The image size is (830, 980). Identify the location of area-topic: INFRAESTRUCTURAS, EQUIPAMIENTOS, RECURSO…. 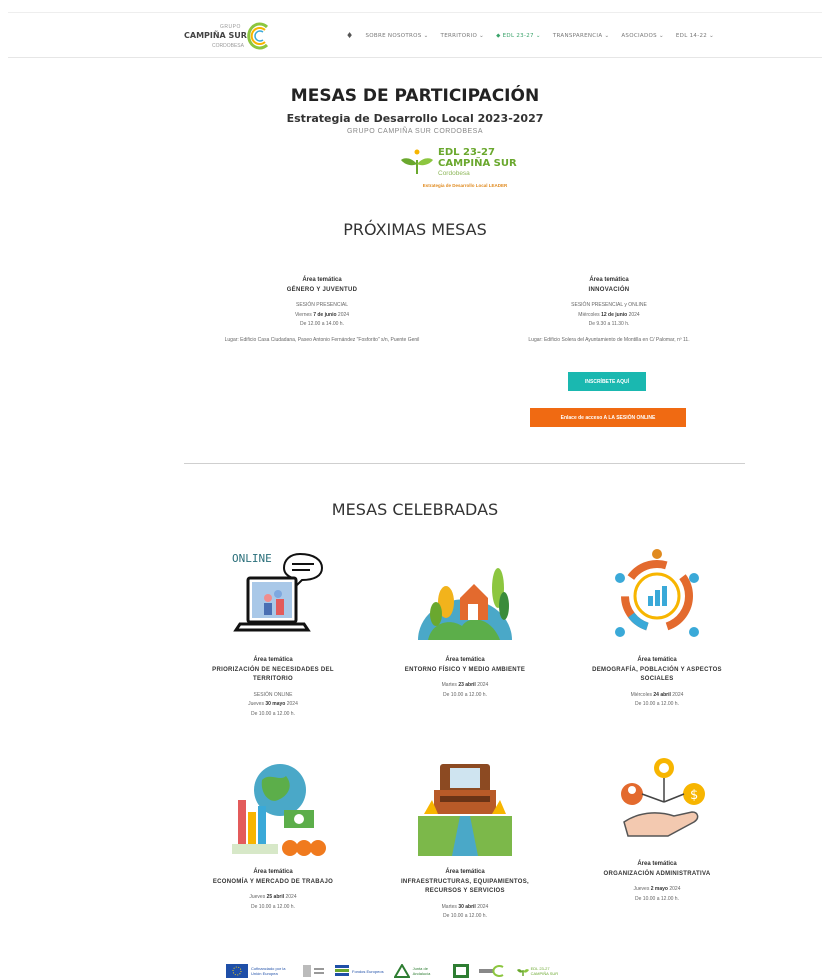
(465, 886).